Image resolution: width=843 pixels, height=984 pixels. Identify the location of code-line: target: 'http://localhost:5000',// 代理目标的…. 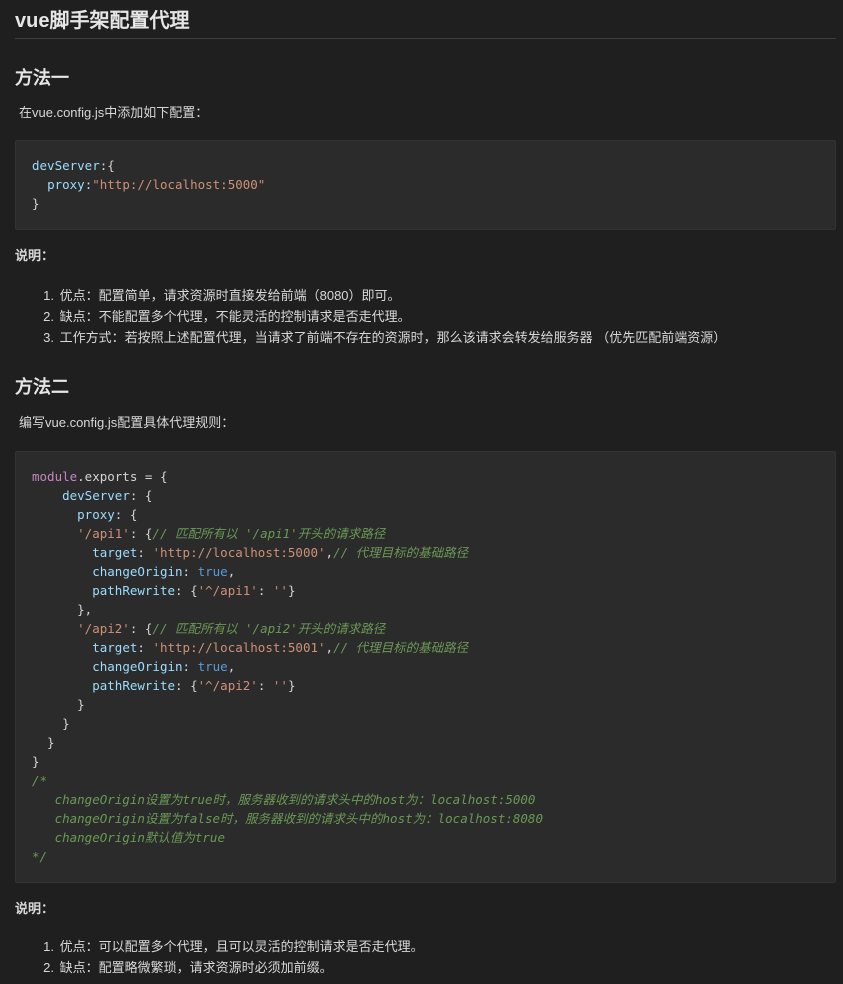
(250, 552).